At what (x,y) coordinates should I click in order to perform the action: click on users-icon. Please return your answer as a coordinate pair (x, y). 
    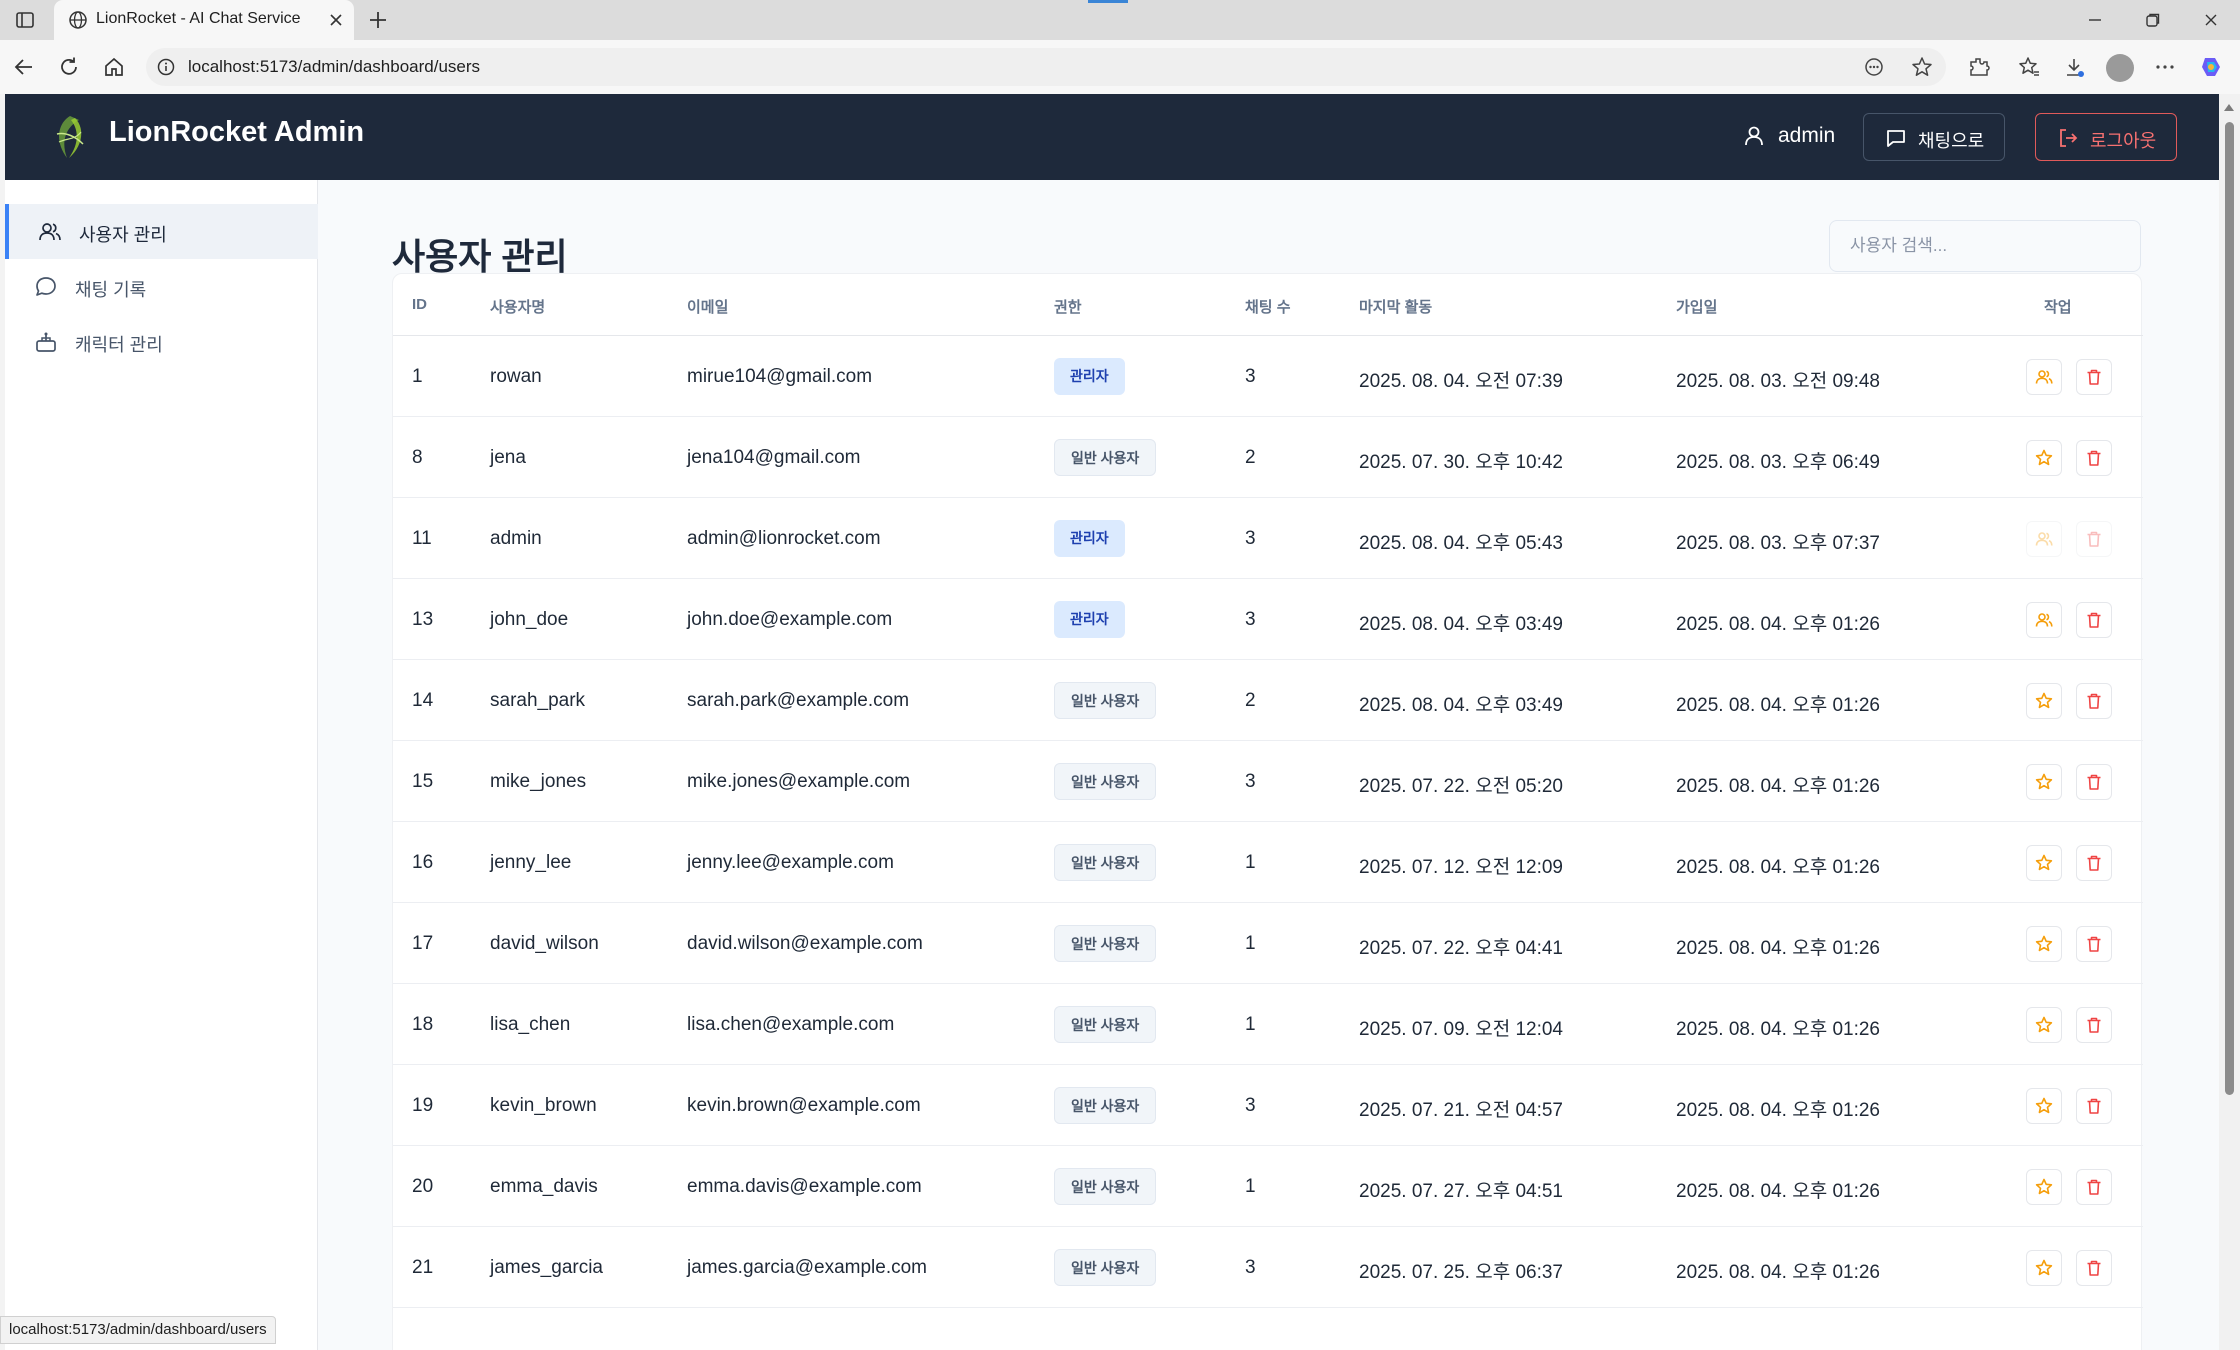
    Looking at the image, I should click on (2044, 539).